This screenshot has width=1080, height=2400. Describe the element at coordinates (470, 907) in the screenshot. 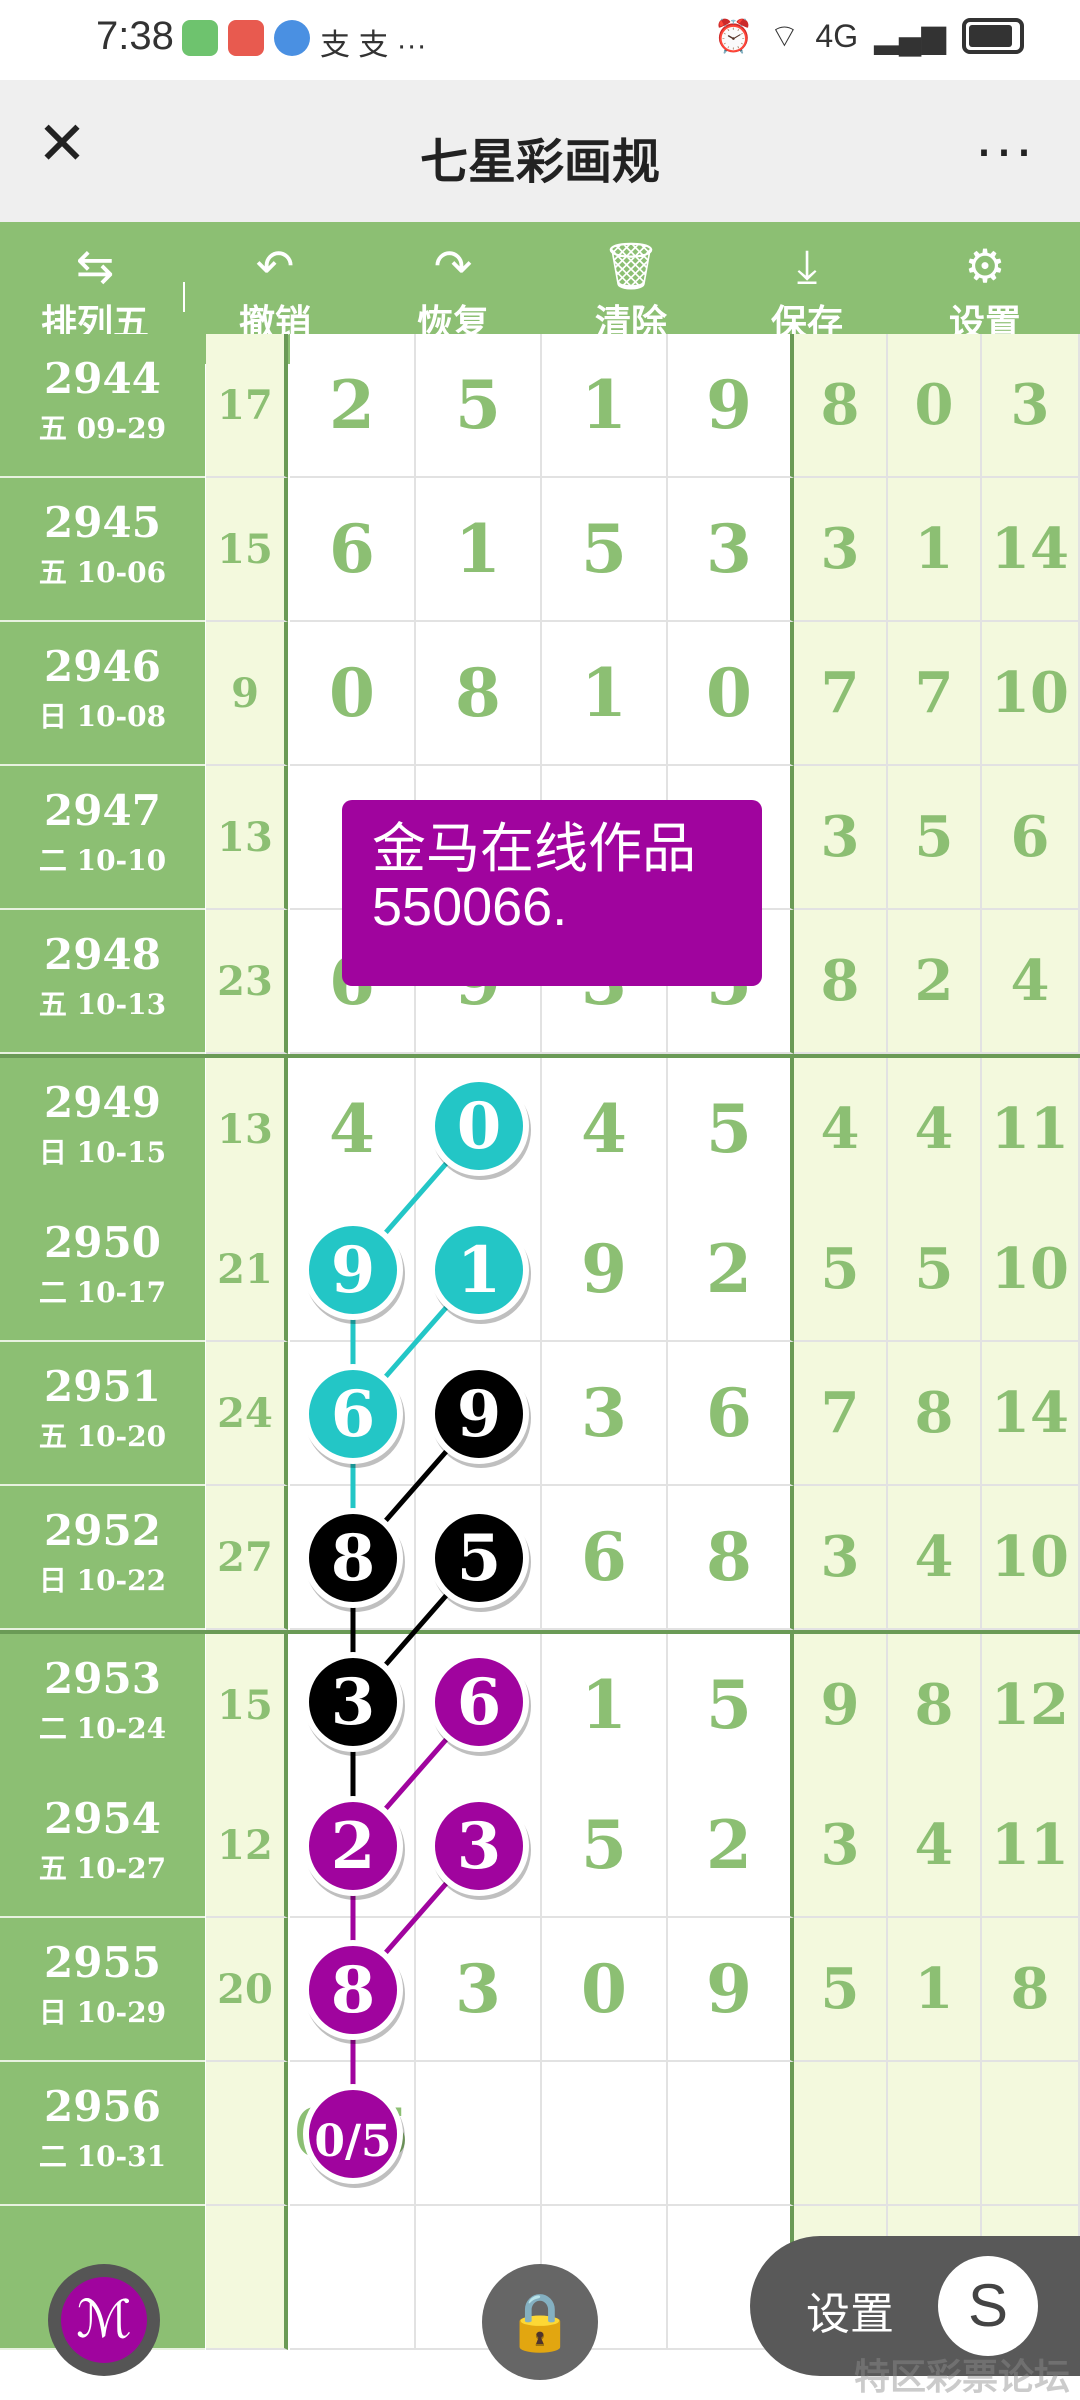

I see `note-line: 550066.` at that location.